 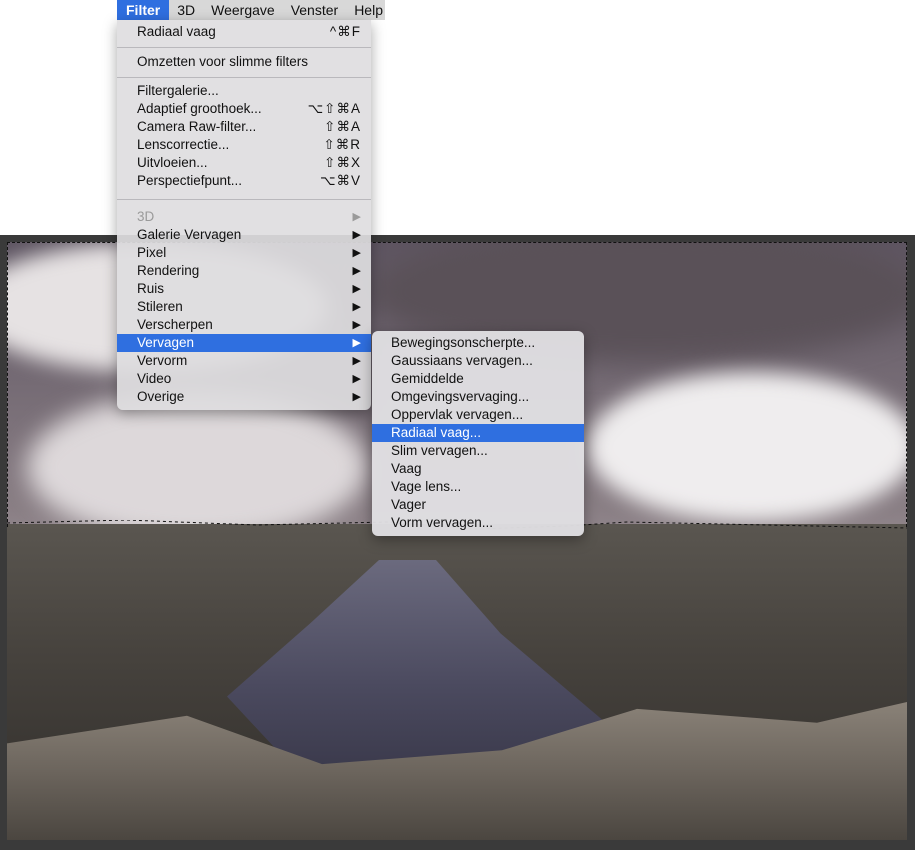 What do you see at coordinates (160, 306) in the screenshot?
I see `menu-item-label: Stileren` at bounding box center [160, 306].